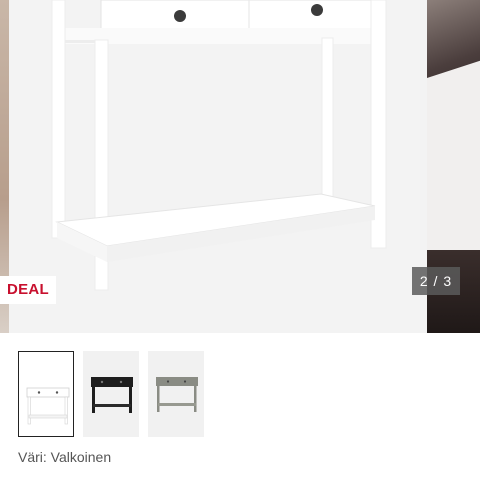 The width and height of the screenshot is (480, 480). What do you see at coordinates (48, 406) in the screenshot?
I see `white-table-thumb-icon` at bounding box center [48, 406].